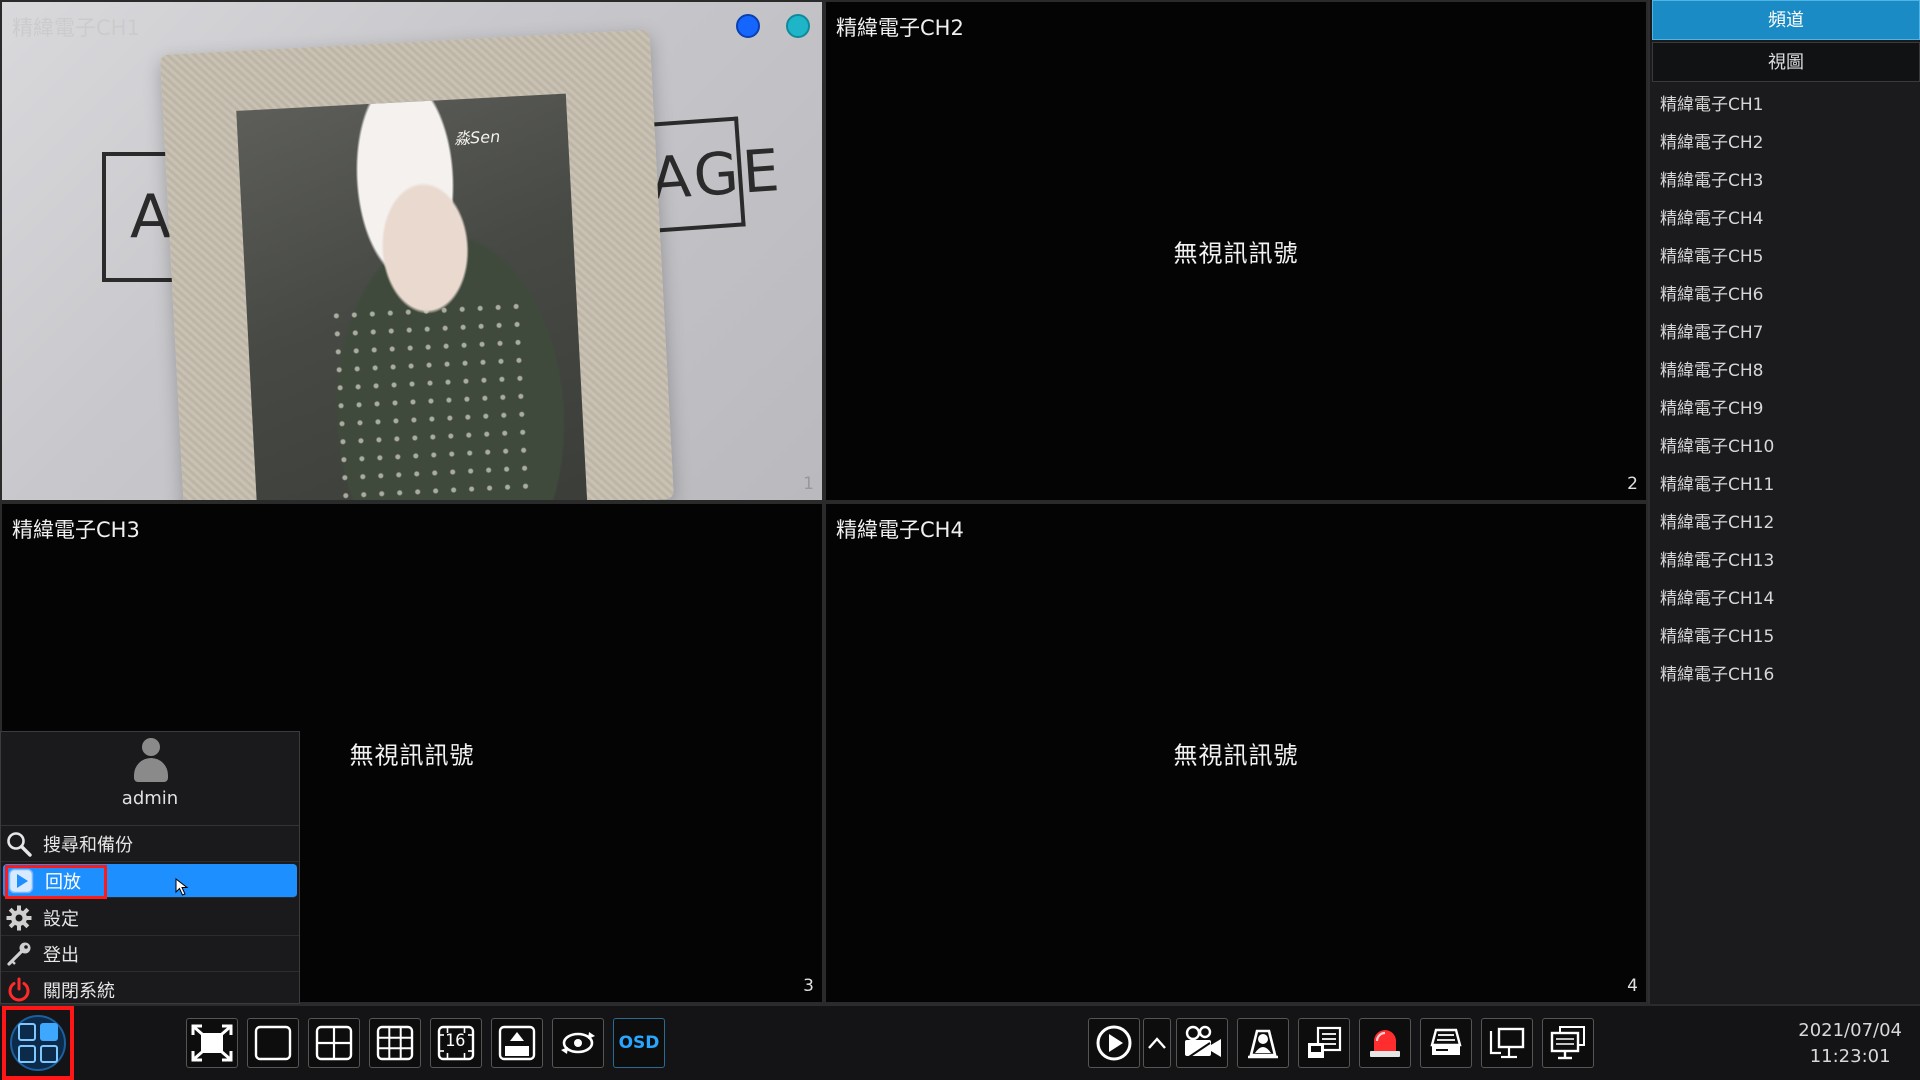 This screenshot has width=1920, height=1080. I want to click on menu-label: 搜尋和備份, so click(88, 845).